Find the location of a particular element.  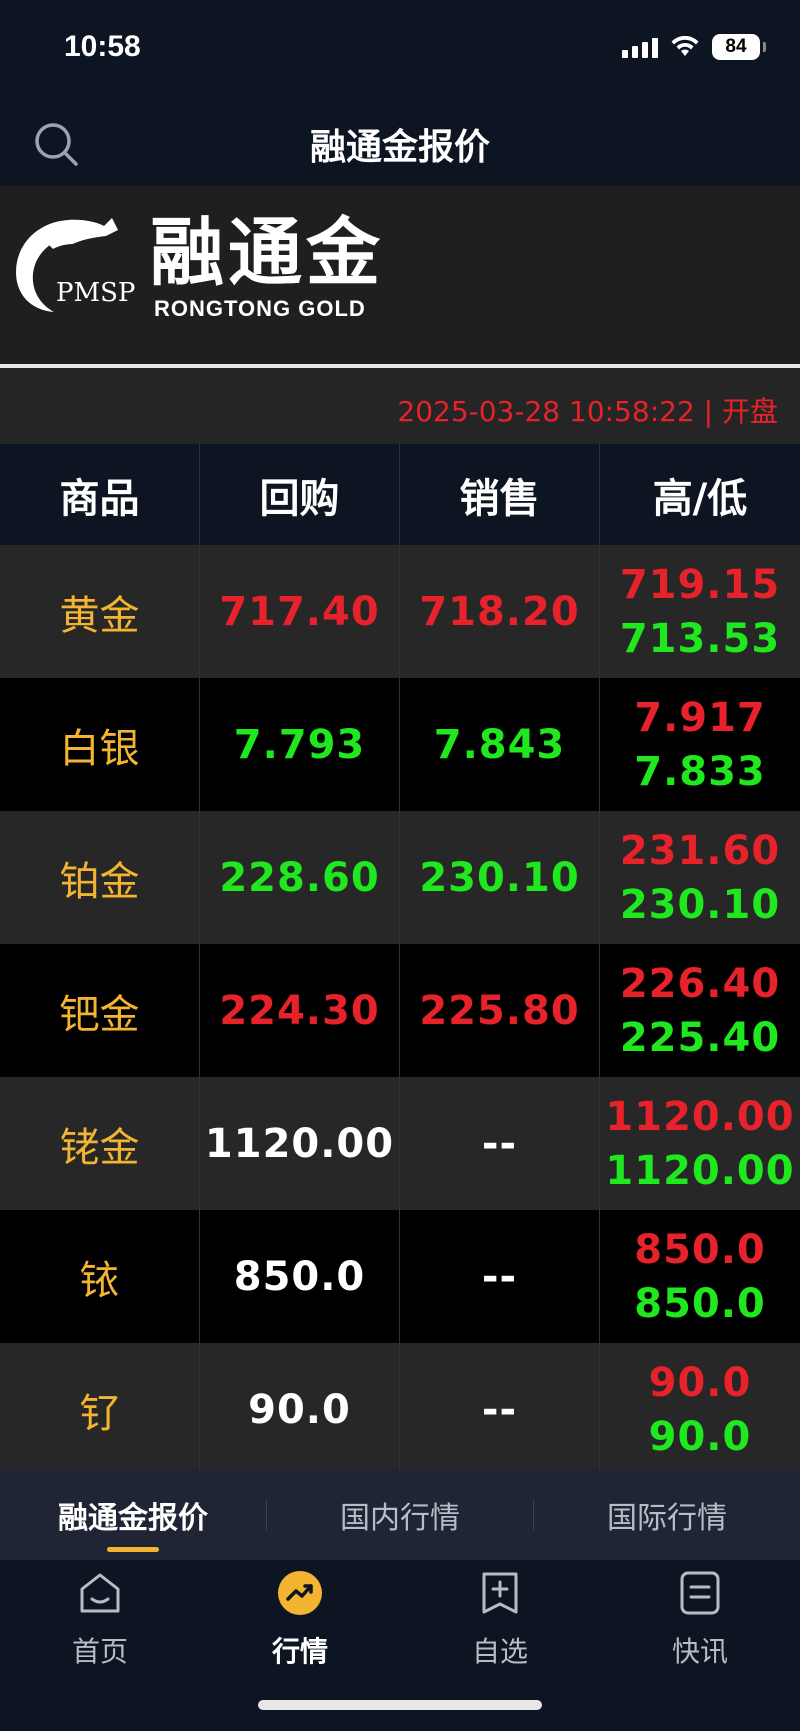

low-price: 713.53 is located at coordinates (700, 638).